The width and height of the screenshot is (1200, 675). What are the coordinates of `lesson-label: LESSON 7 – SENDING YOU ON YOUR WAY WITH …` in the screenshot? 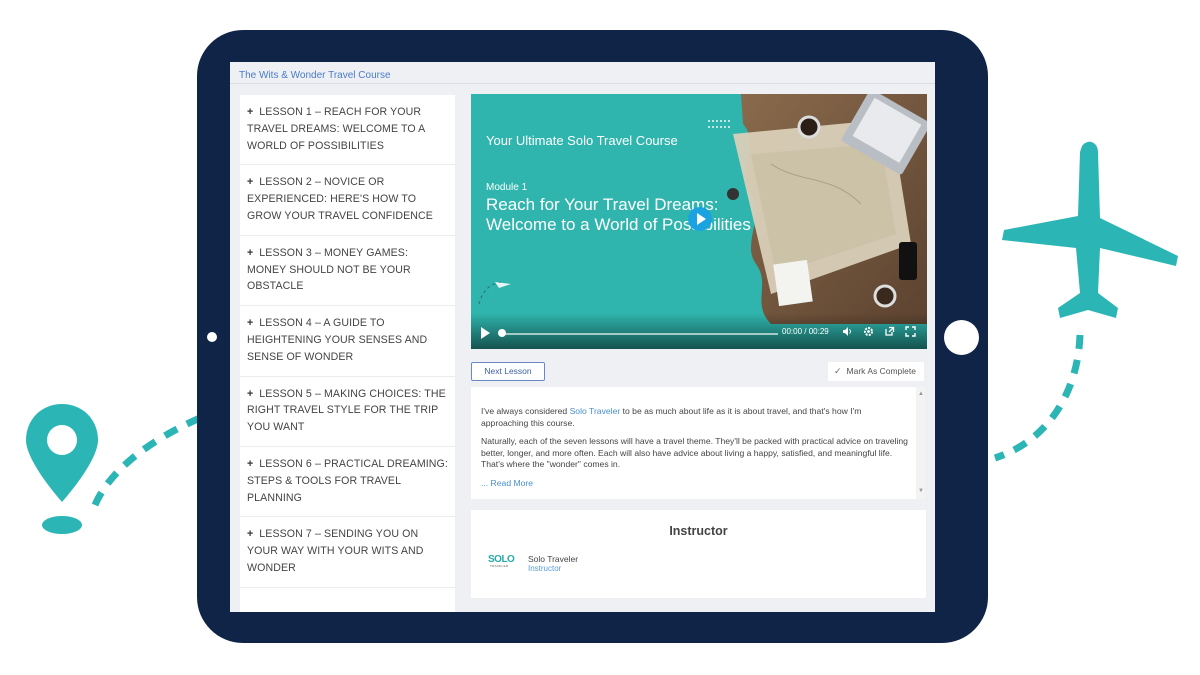 It's located at (335, 551).